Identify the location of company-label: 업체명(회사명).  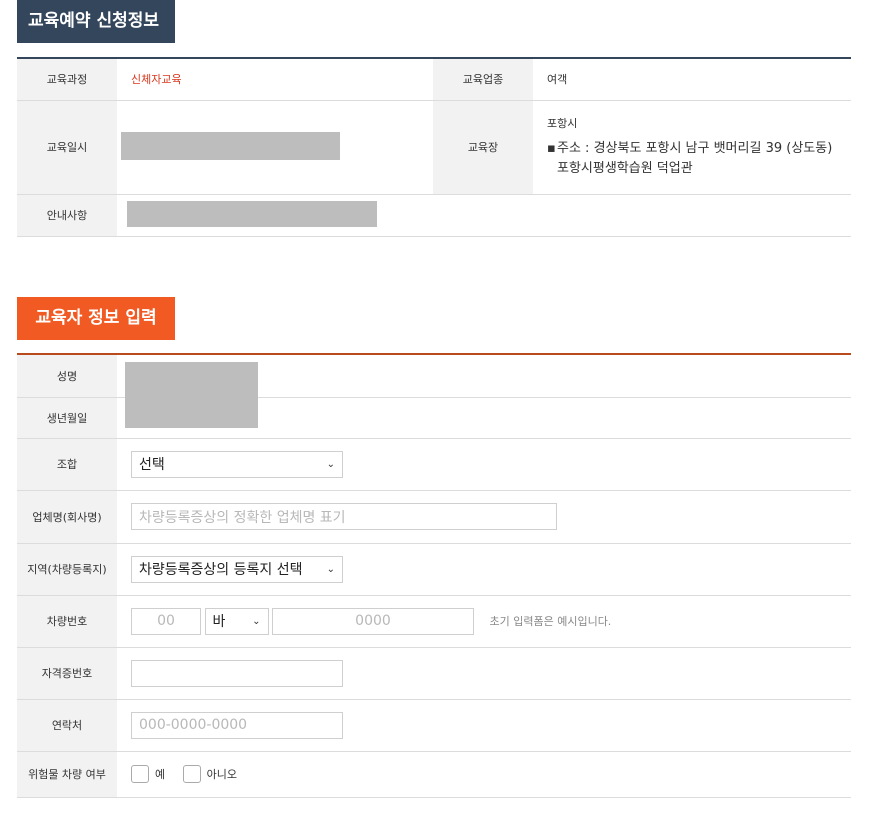
(67, 517).